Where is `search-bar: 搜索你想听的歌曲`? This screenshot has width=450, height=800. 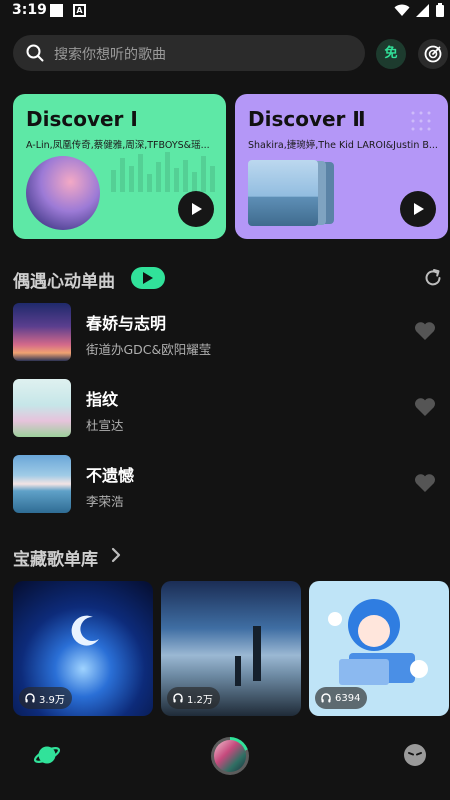 search-bar: 搜索你想听的歌曲 is located at coordinates (189, 53).